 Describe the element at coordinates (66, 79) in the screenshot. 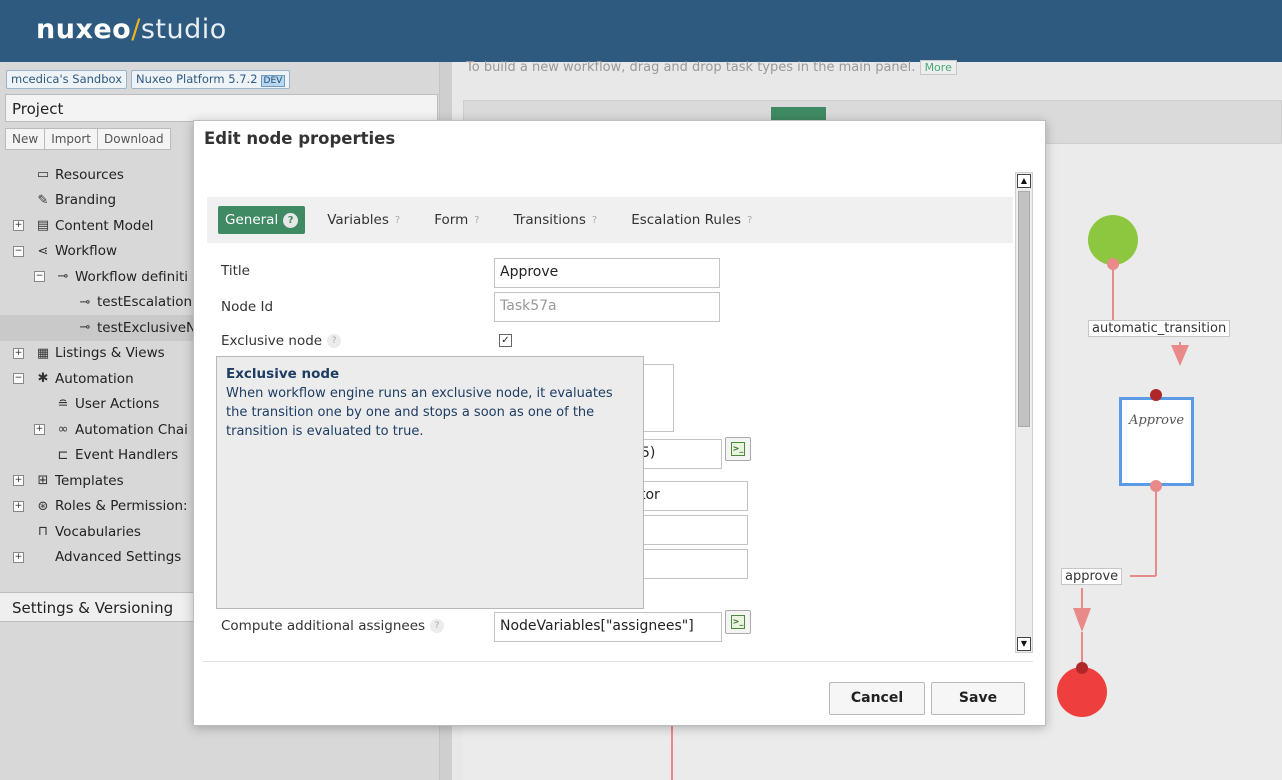

I see `sandbox-name: mcedica's Sandbox` at that location.